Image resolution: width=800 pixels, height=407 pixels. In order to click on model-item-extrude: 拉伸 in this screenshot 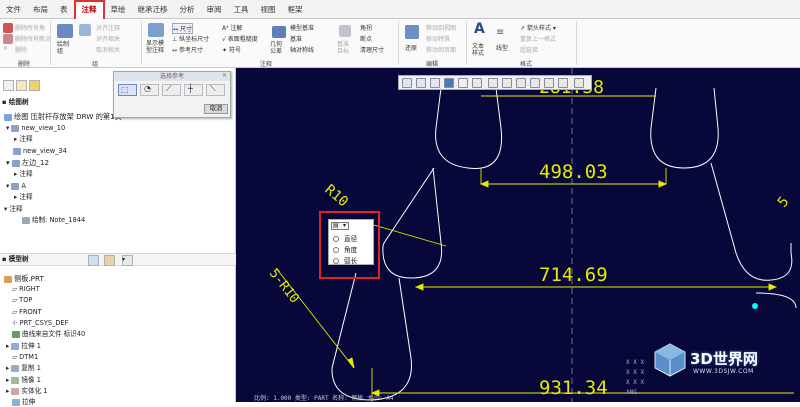, I will do `click(23, 402)`.